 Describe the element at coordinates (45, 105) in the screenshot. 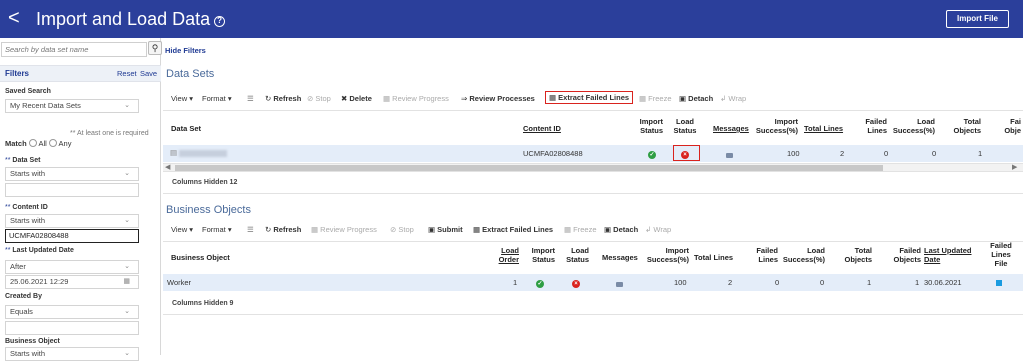

I see `saved-search-value: My Recent Data Sets` at that location.